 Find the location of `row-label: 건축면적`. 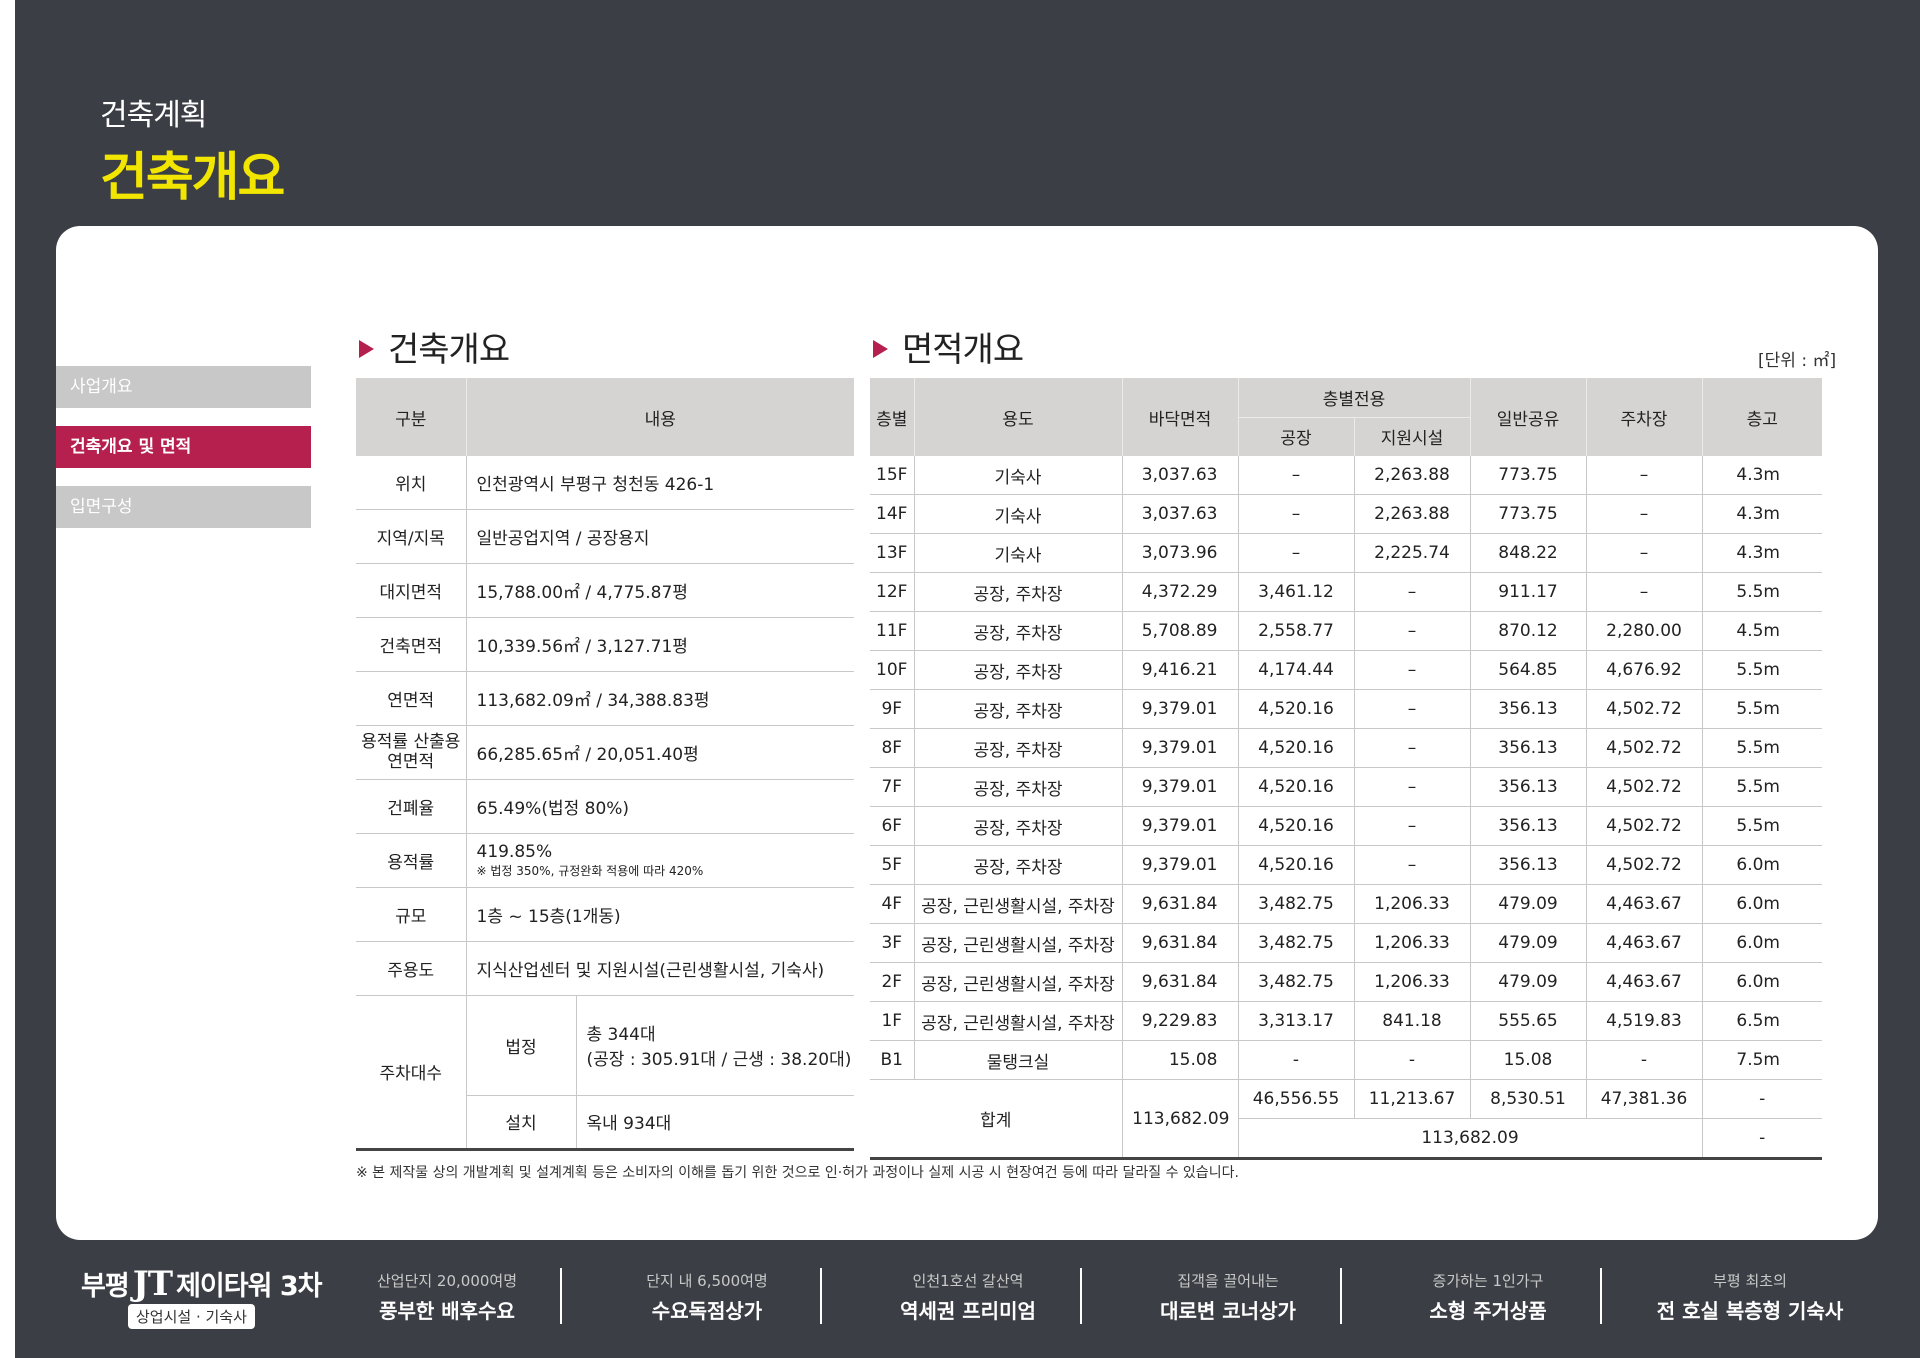

row-label: 건축면적 is located at coordinates (411, 644).